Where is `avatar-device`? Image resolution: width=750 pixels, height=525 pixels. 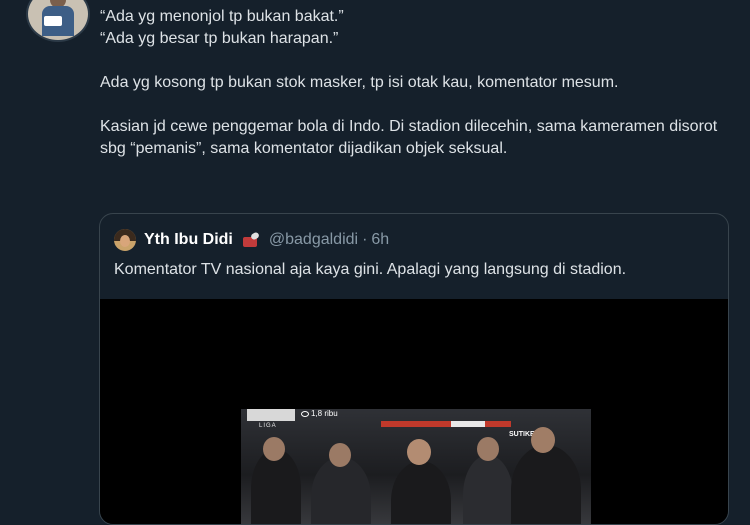
avatar-device is located at coordinates (53, 21).